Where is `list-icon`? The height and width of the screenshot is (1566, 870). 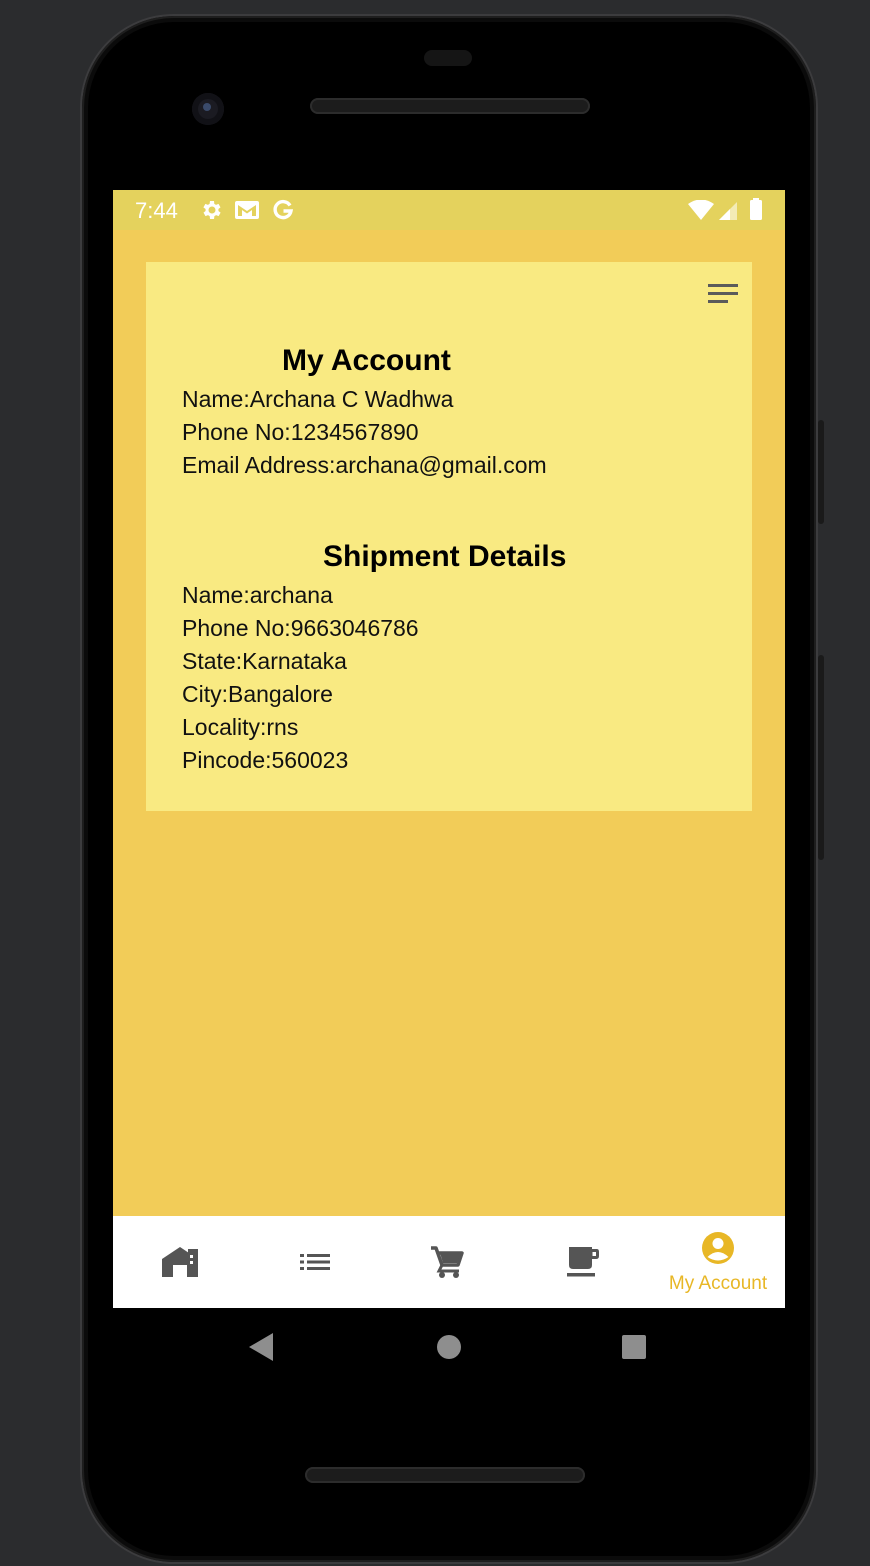
list-icon is located at coordinates (315, 1262).